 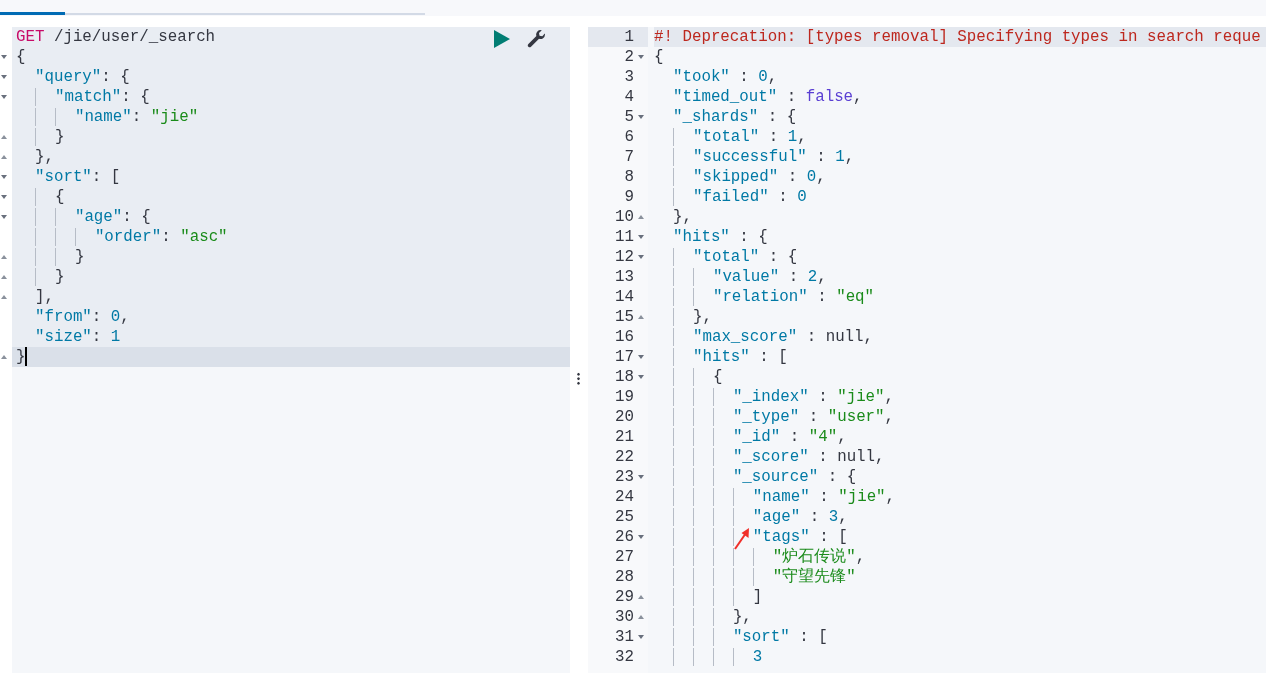 What do you see at coordinates (624, 237) in the screenshot?
I see `line-number: 11` at bounding box center [624, 237].